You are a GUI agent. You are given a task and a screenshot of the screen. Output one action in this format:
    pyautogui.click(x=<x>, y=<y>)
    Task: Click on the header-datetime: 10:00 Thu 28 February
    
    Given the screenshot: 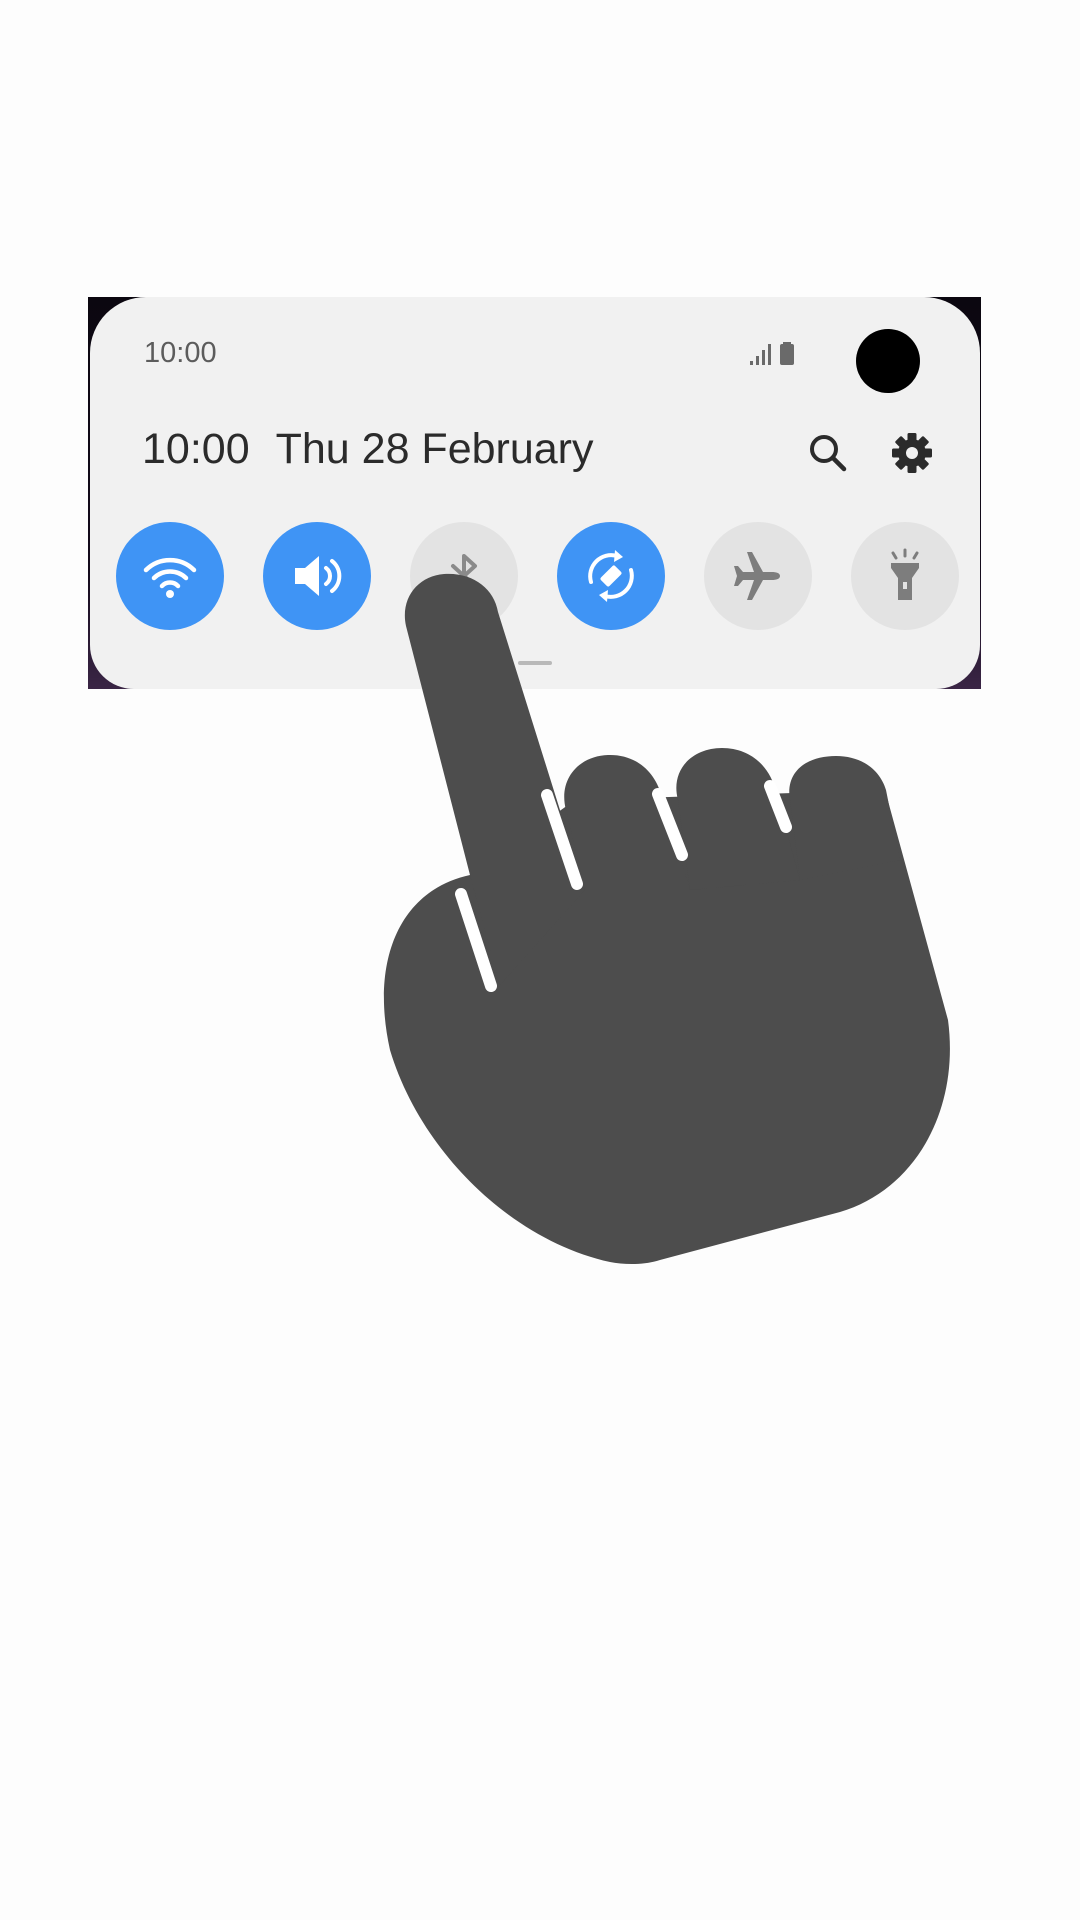 What is the action you would take?
    pyautogui.click(x=368, y=449)
    